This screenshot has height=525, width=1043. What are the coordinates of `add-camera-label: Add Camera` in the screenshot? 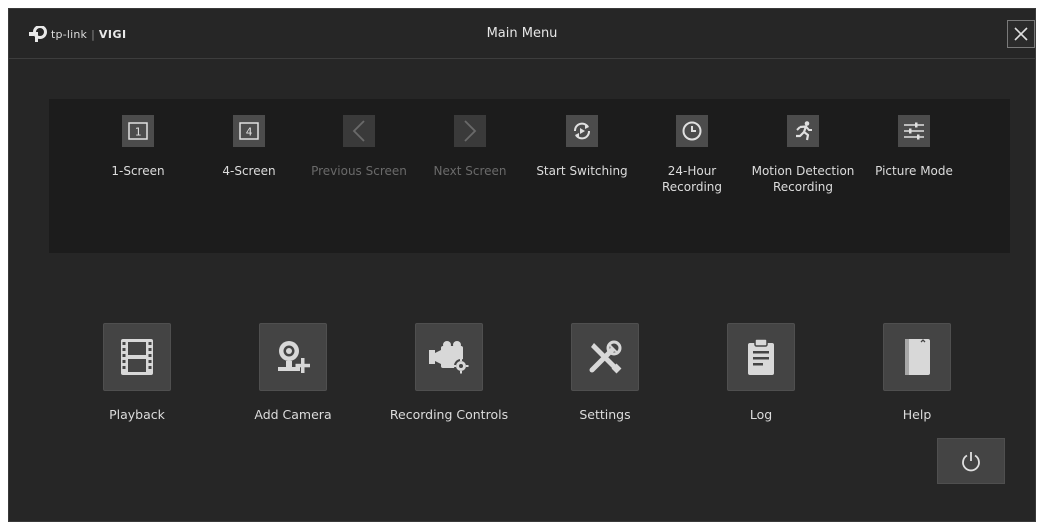 It's located at (293, 414).